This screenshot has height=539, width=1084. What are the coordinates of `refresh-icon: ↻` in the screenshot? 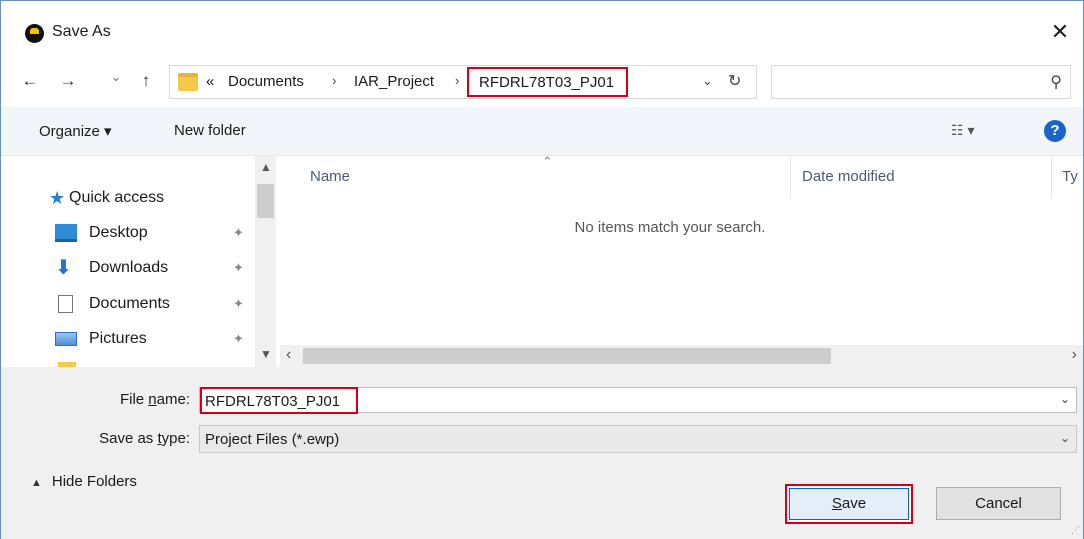 It's located at (735, 81).